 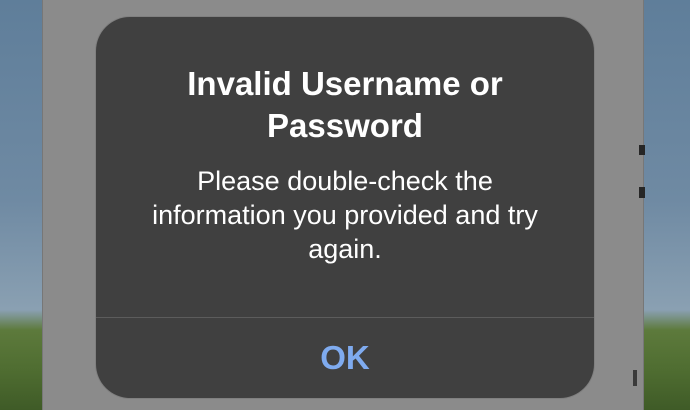 I want to click on alert-title: Invalid Username or Password, so click(x=345, y=104).